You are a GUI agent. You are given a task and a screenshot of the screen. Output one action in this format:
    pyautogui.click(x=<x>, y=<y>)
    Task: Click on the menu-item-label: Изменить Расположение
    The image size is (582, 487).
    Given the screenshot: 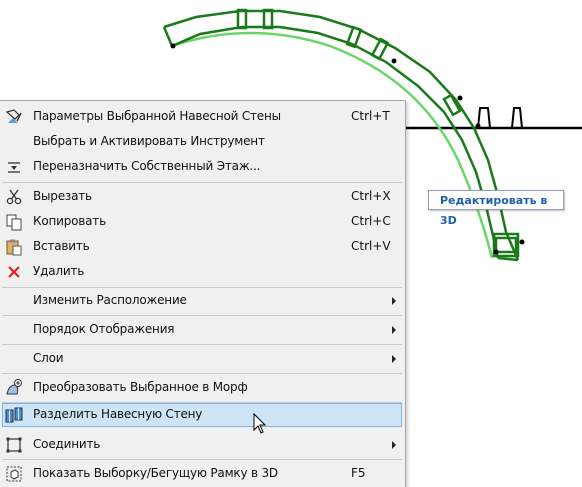 What is the action you would take?
    pyautogui.click(x=110, y=300)
    